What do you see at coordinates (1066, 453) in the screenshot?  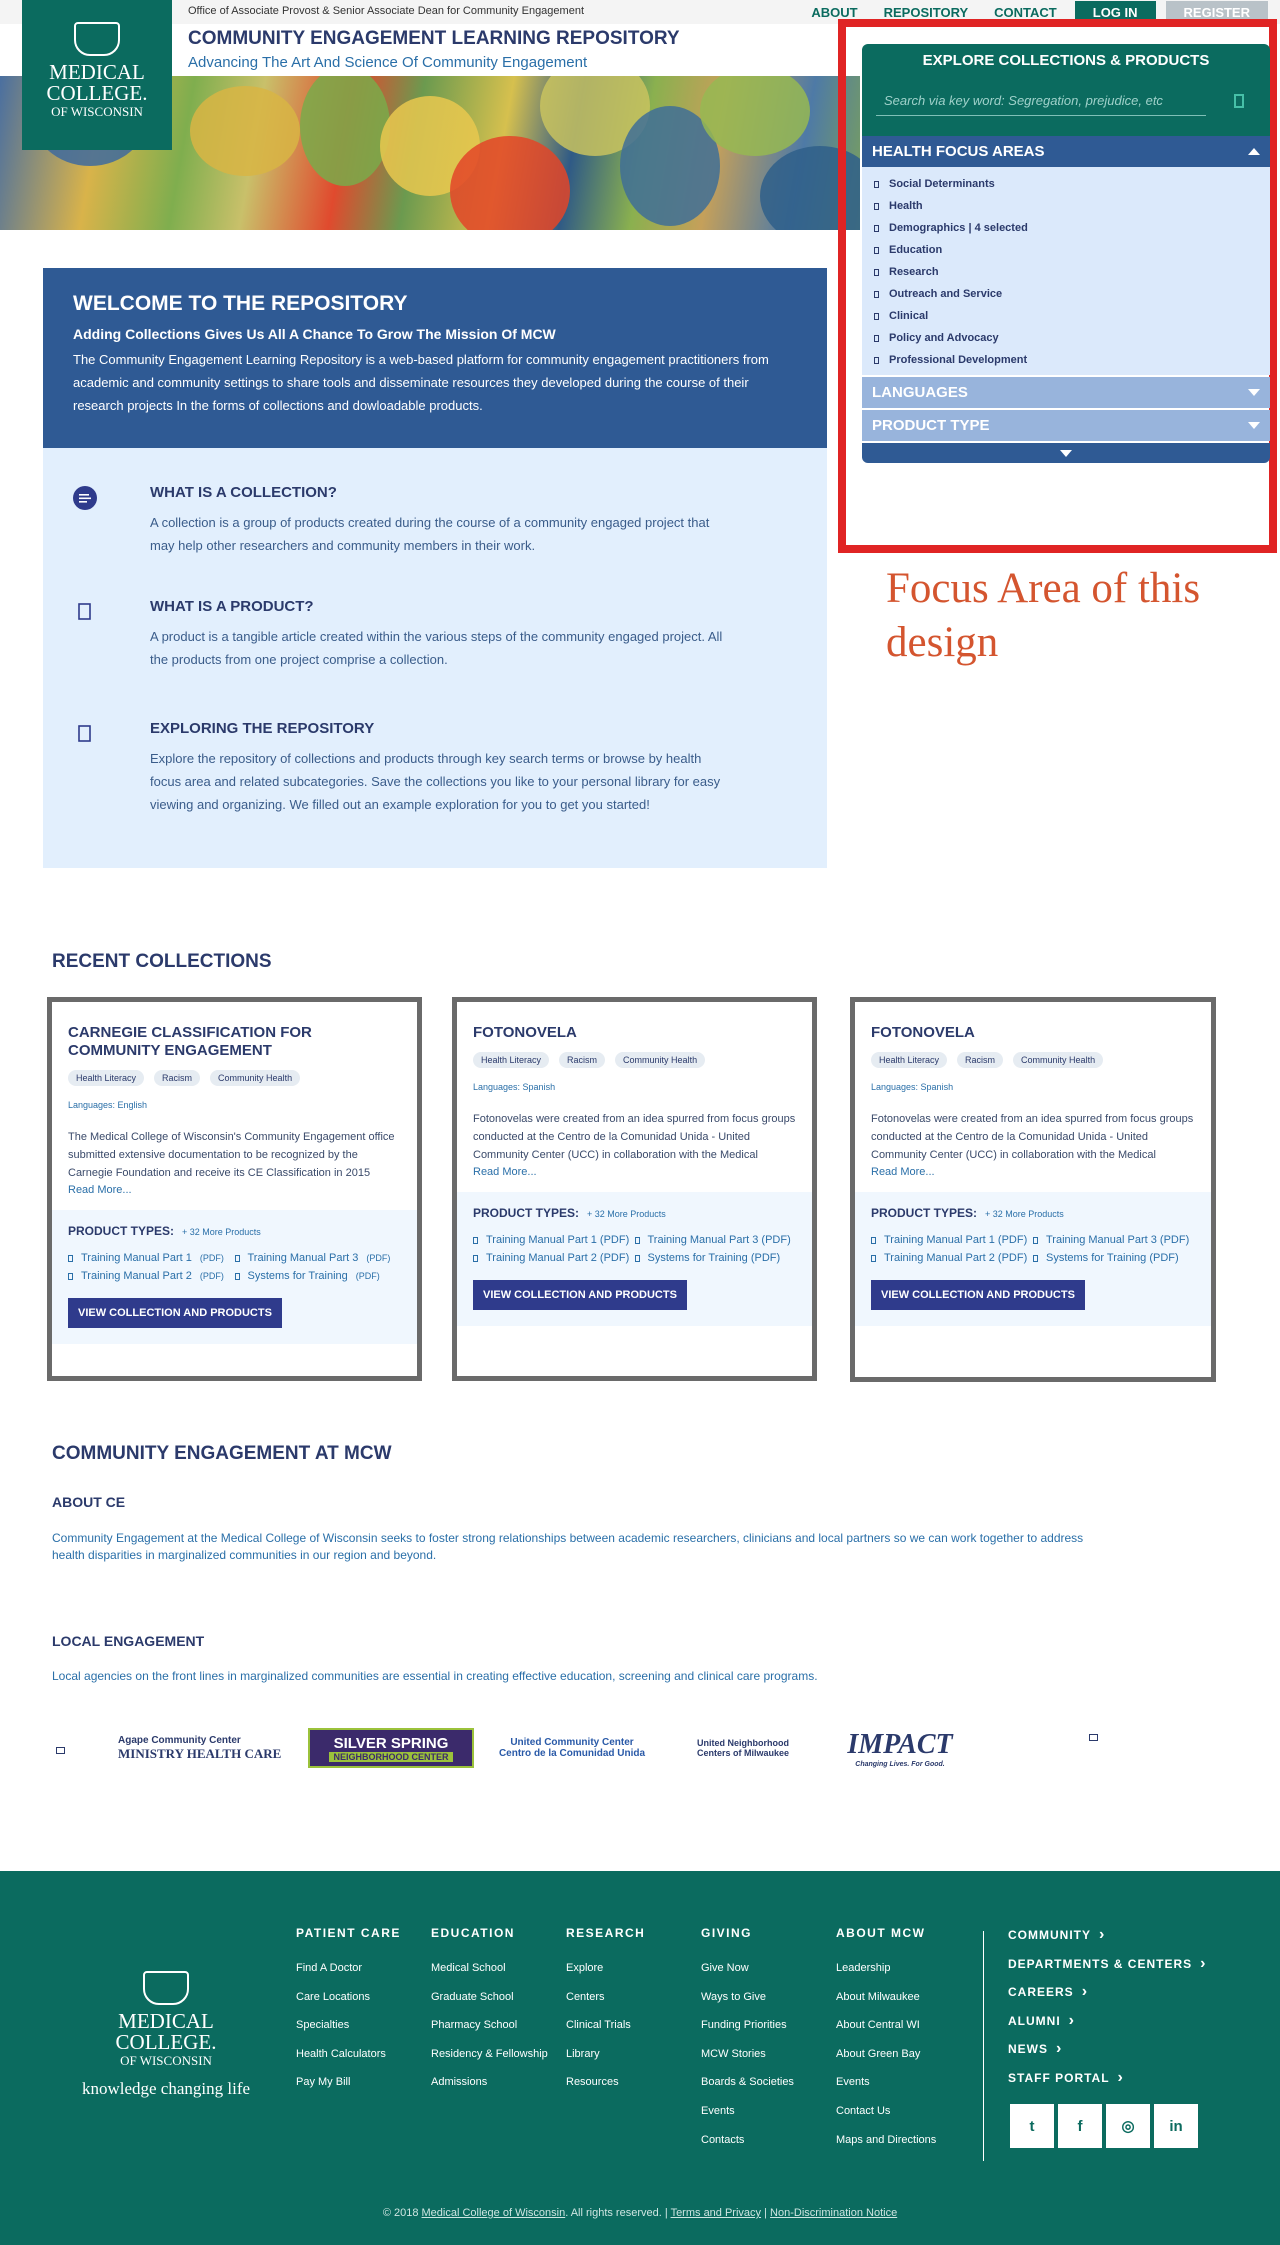 I see `expand-panel-button` at bounding box center [1066, 453].